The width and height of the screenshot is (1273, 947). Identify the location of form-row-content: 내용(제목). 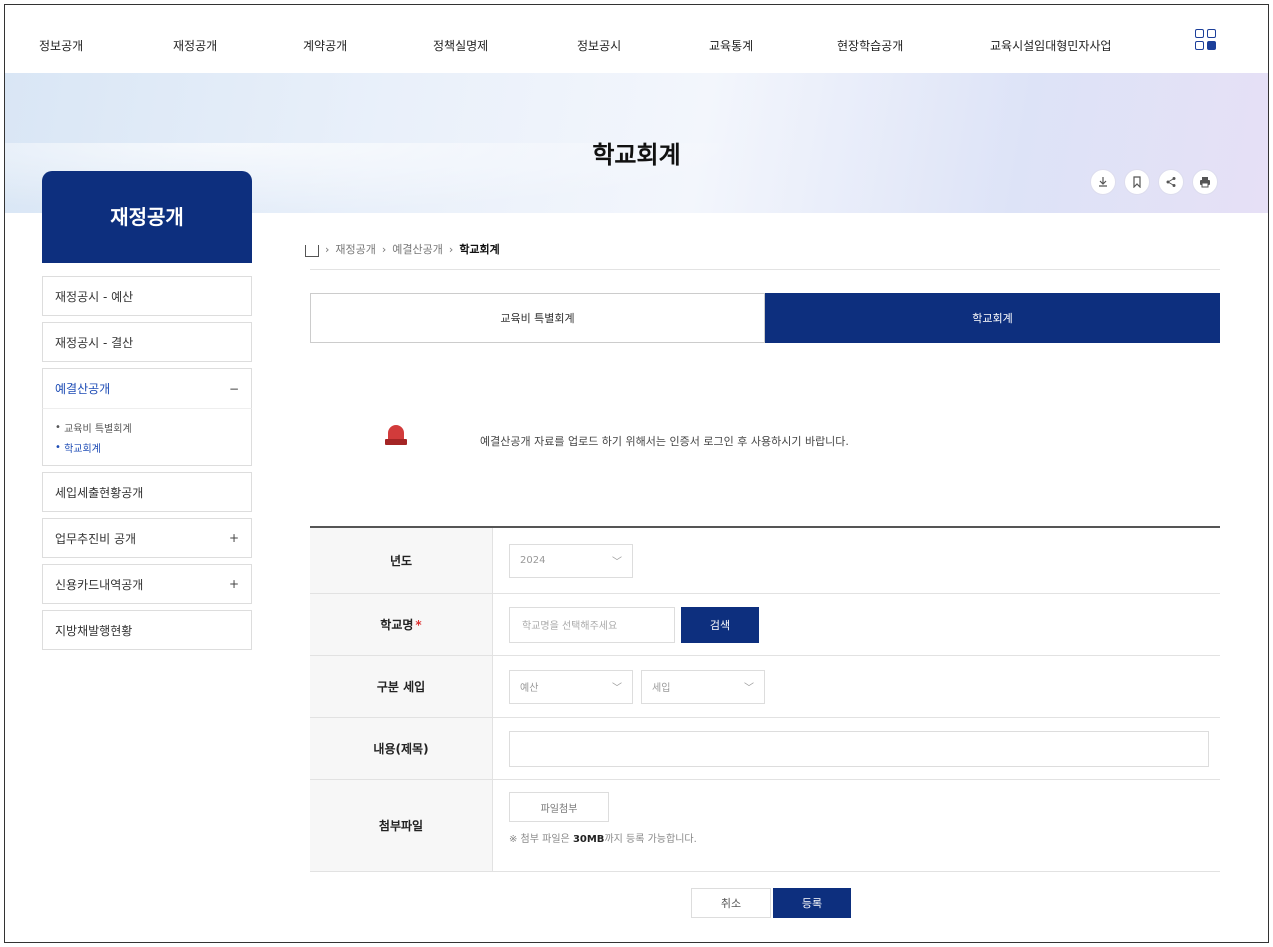
(765, 749).